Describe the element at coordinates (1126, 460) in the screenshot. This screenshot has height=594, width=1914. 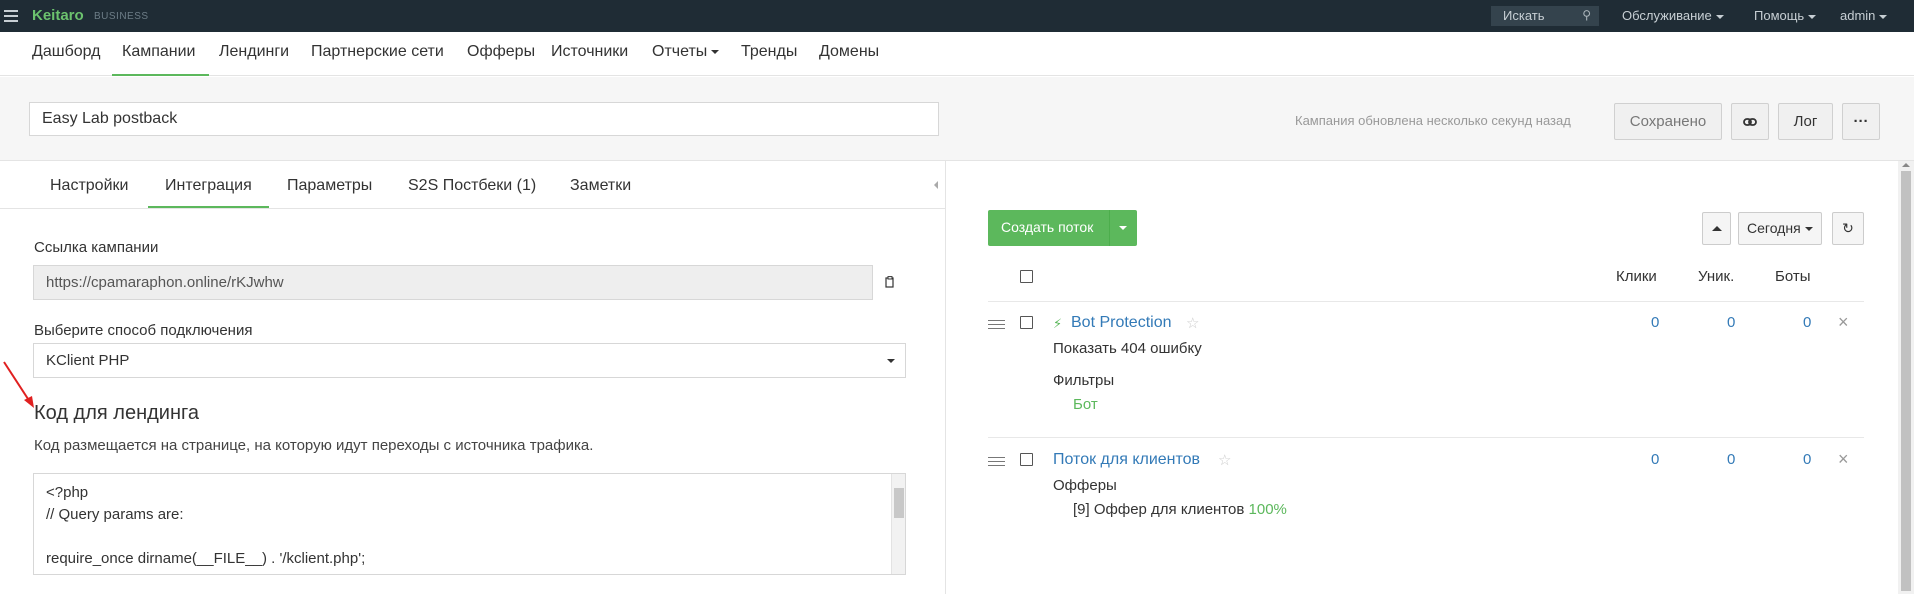
I see `flow-name-link: Поток для клиентов` at that location.